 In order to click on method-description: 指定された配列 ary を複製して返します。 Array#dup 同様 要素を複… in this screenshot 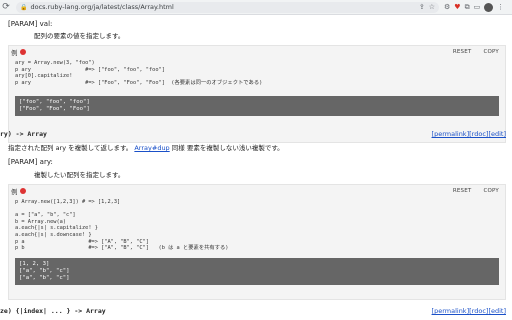, I will do `click(146, 148)`.